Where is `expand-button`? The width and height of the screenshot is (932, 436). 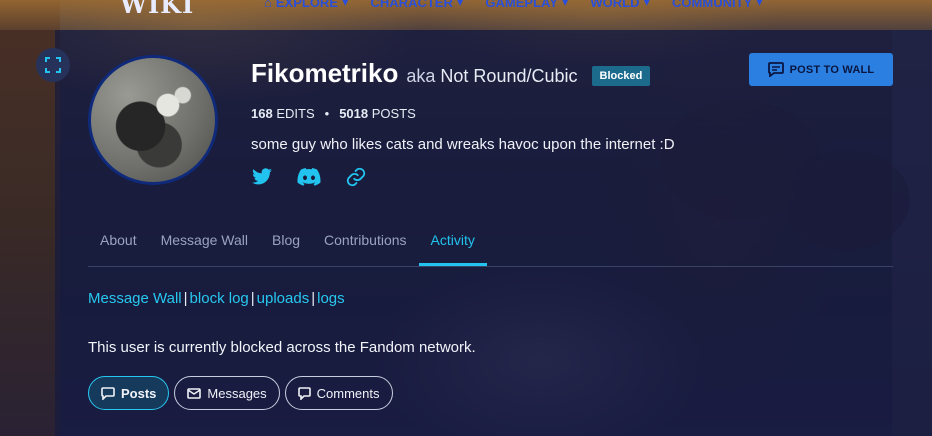 expand-button is located at coordinates (53, 65).